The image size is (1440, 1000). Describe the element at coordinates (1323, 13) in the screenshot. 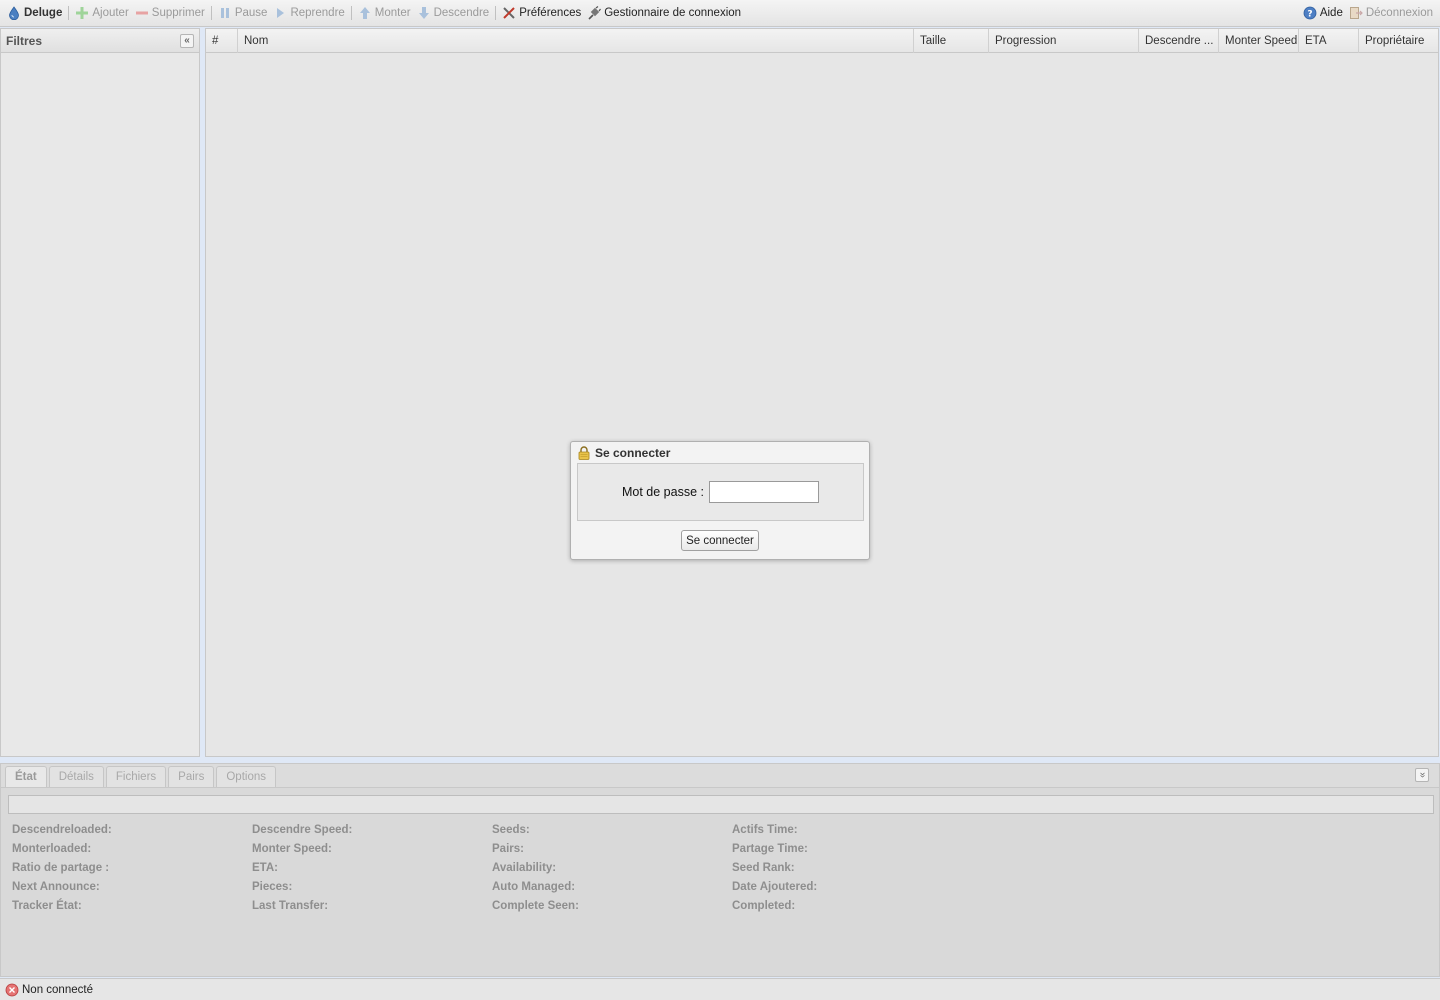

I see `help-button: ? Aide` at that location.